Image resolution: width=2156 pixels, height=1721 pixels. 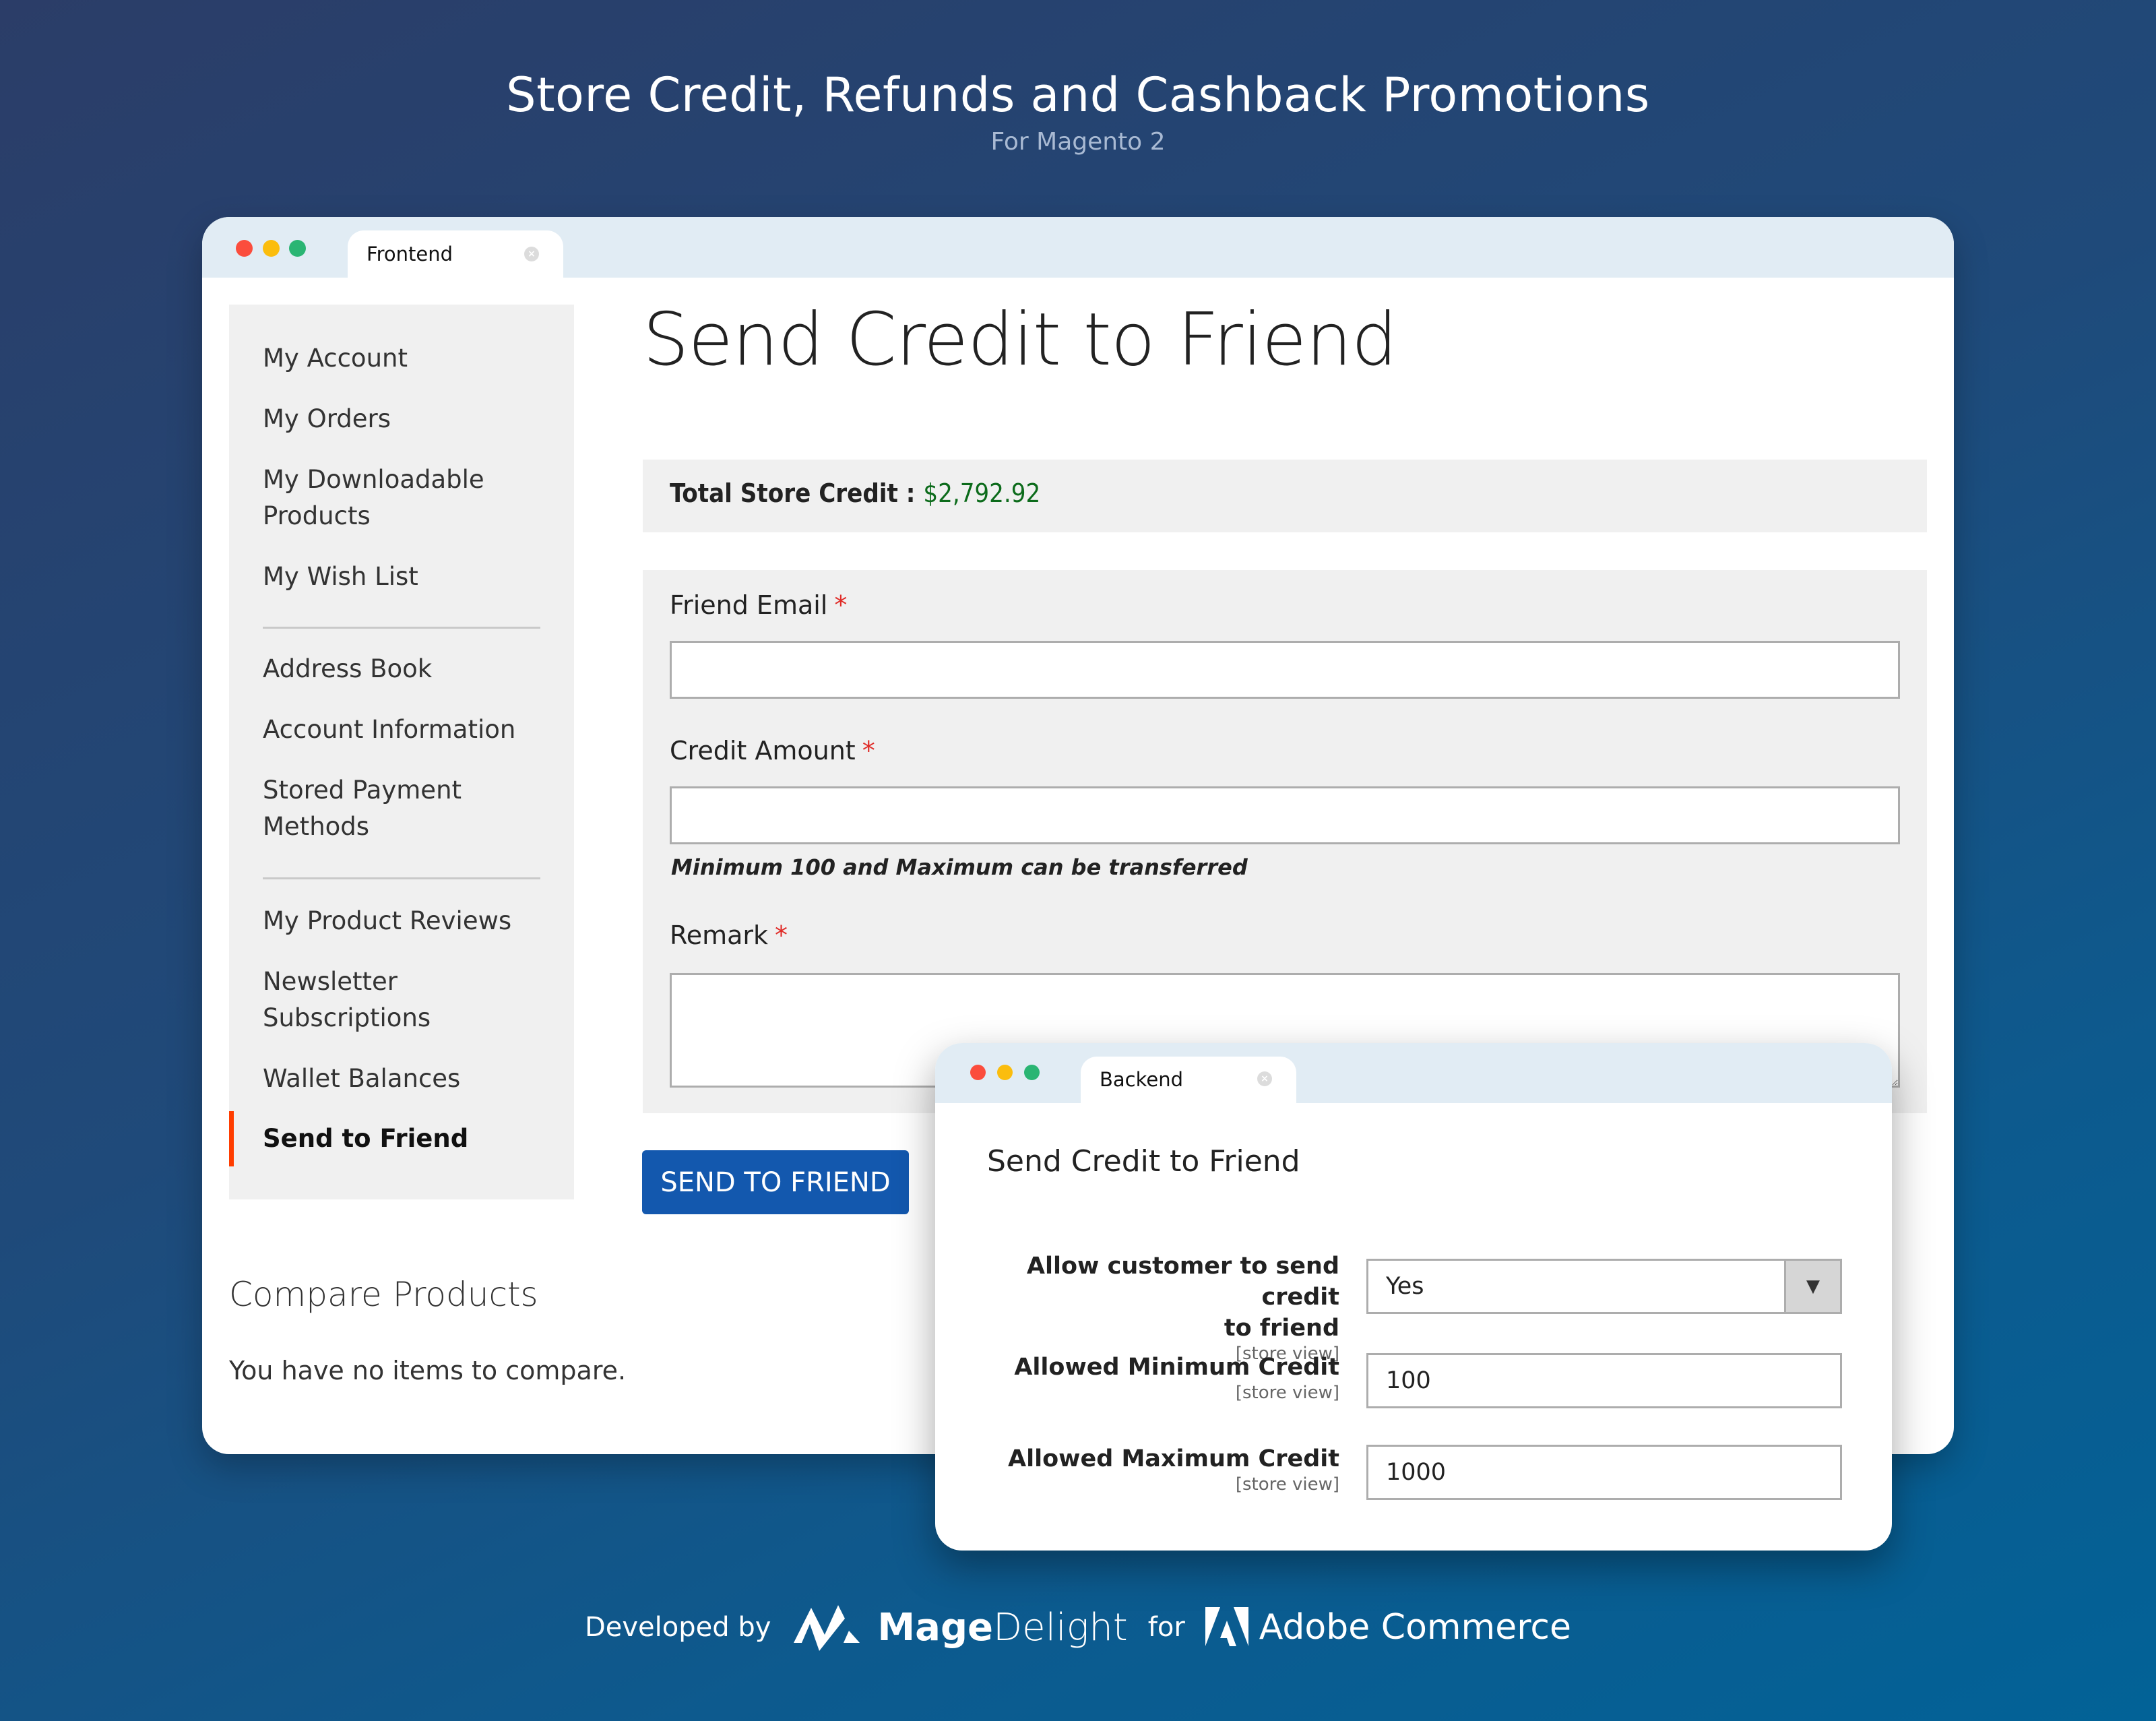 I want to click on allowed-maximum-credit-label: Allowed Maximum Credit [store view], so click(x=1157, y=1469).